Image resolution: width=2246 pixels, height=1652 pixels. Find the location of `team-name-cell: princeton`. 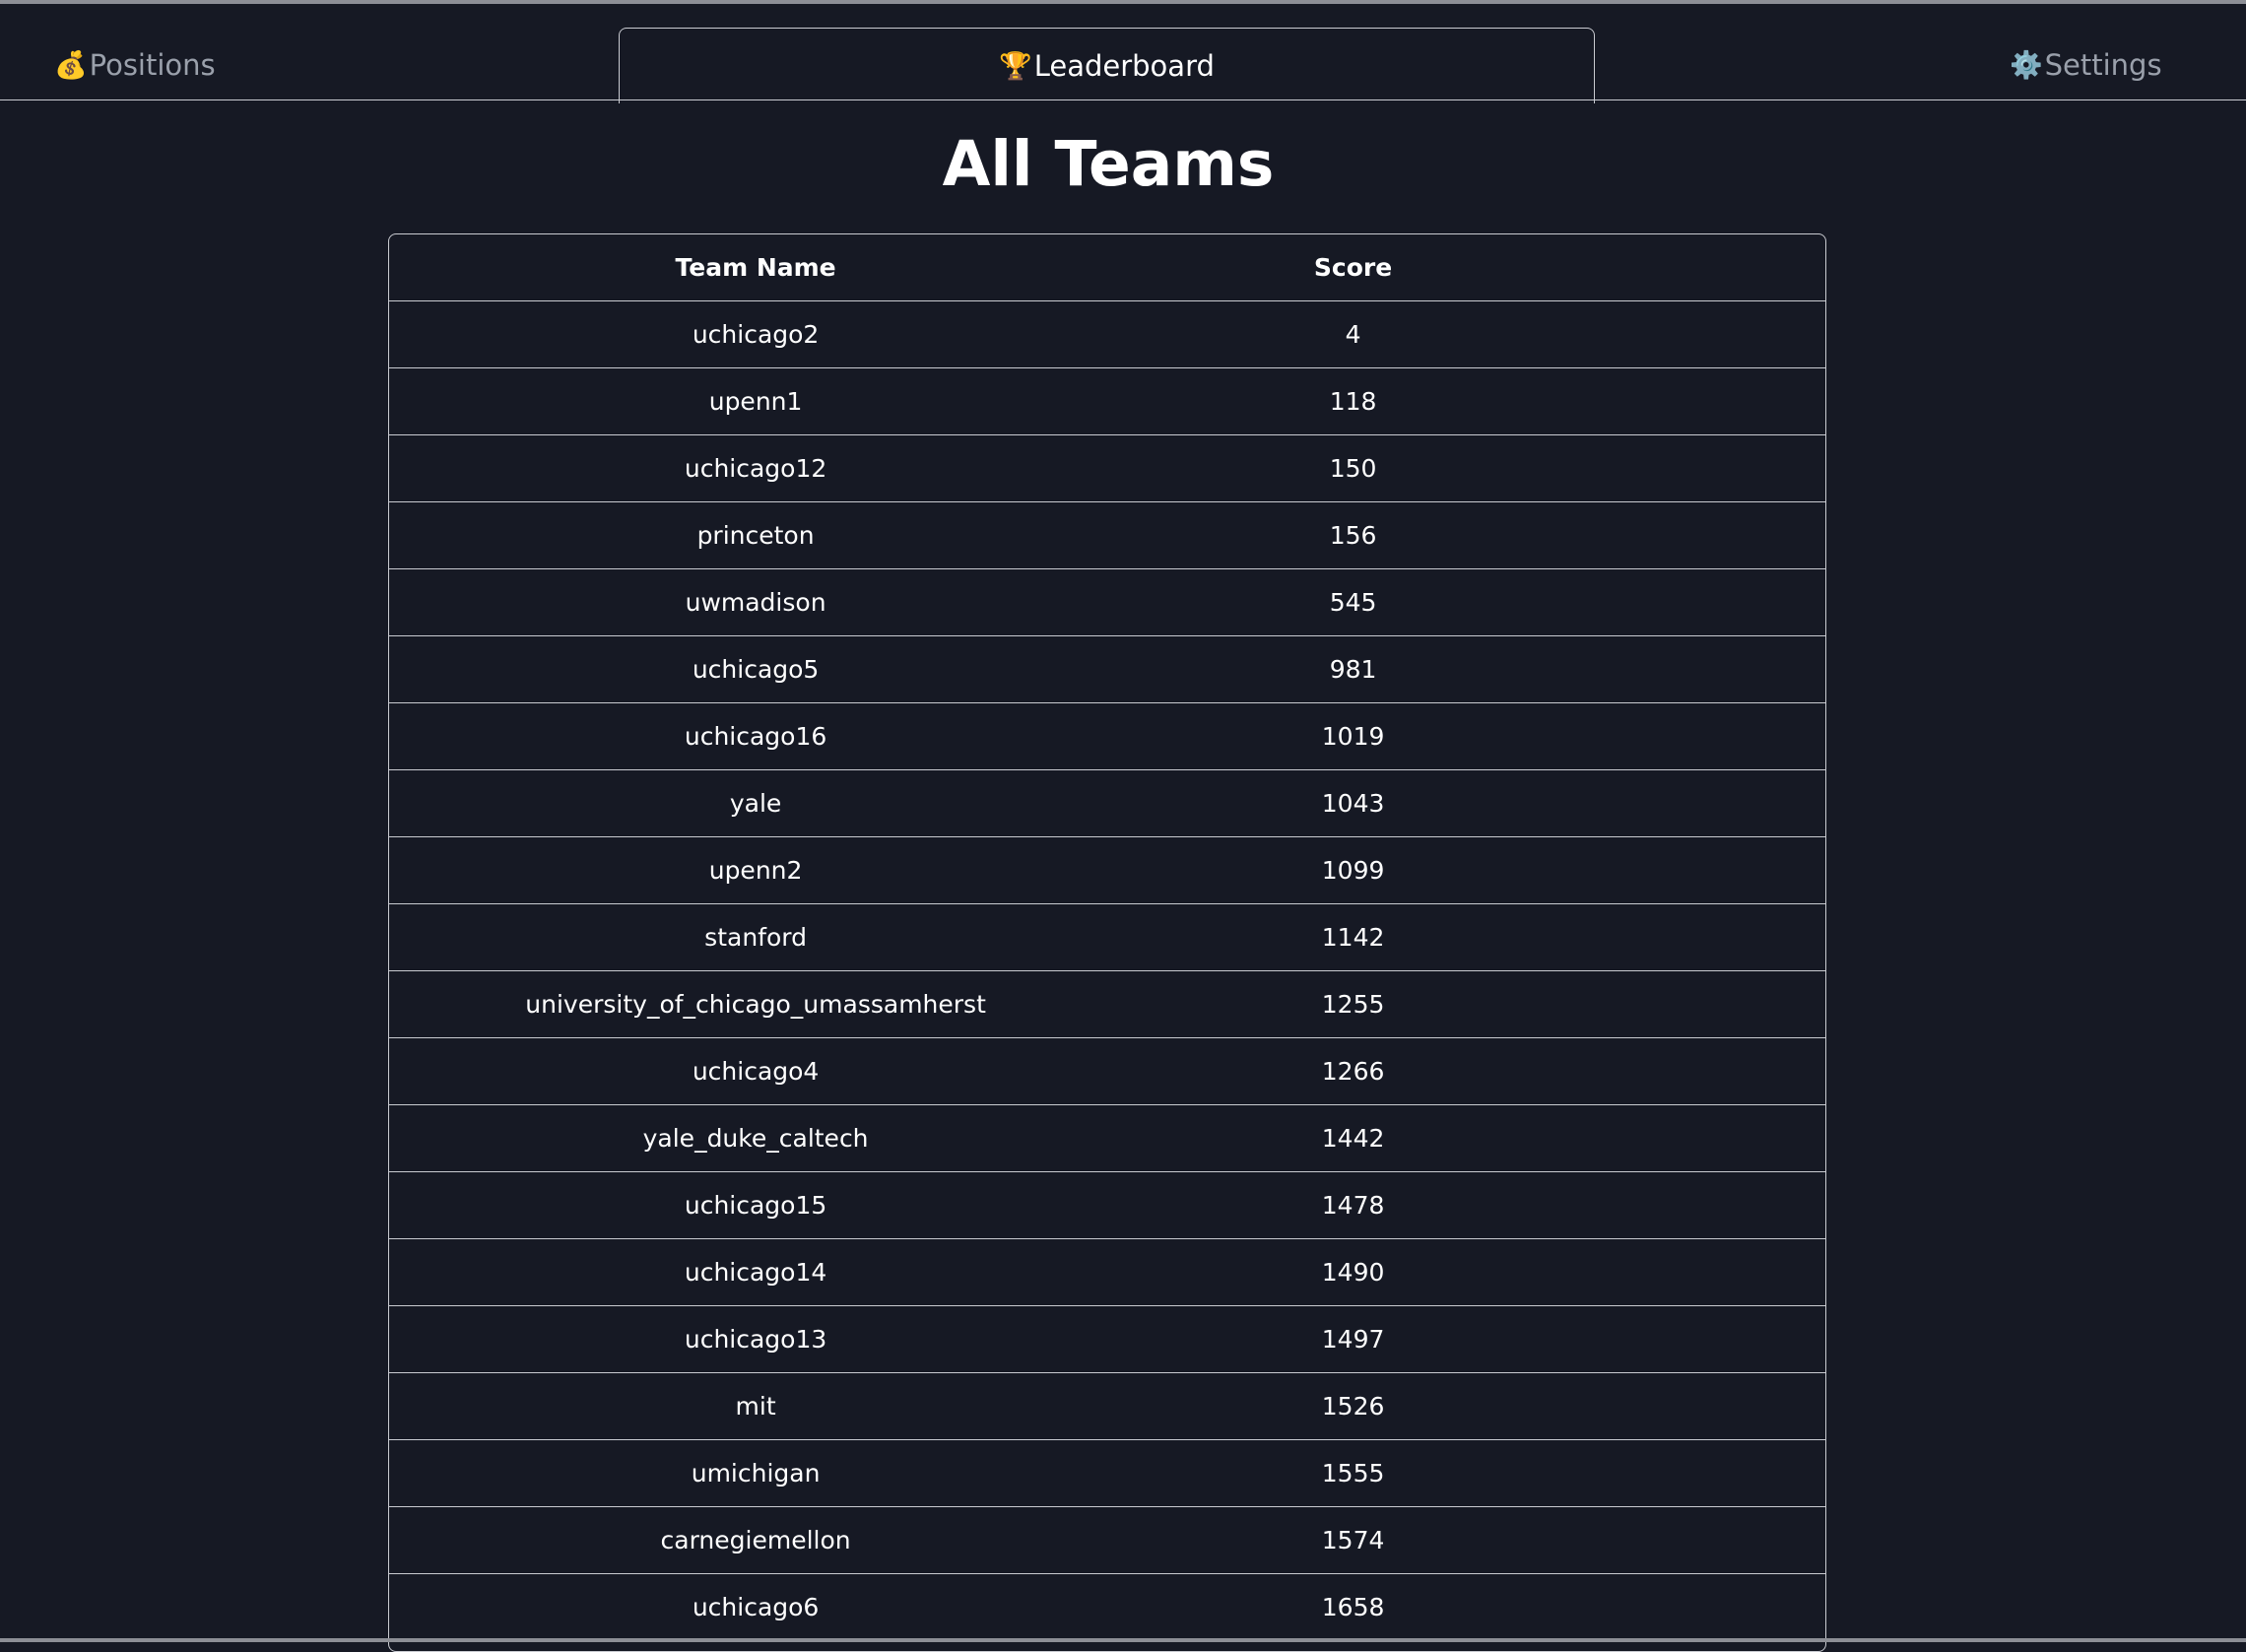

team-name-cell: princeton is located at coordinates (756, 535).